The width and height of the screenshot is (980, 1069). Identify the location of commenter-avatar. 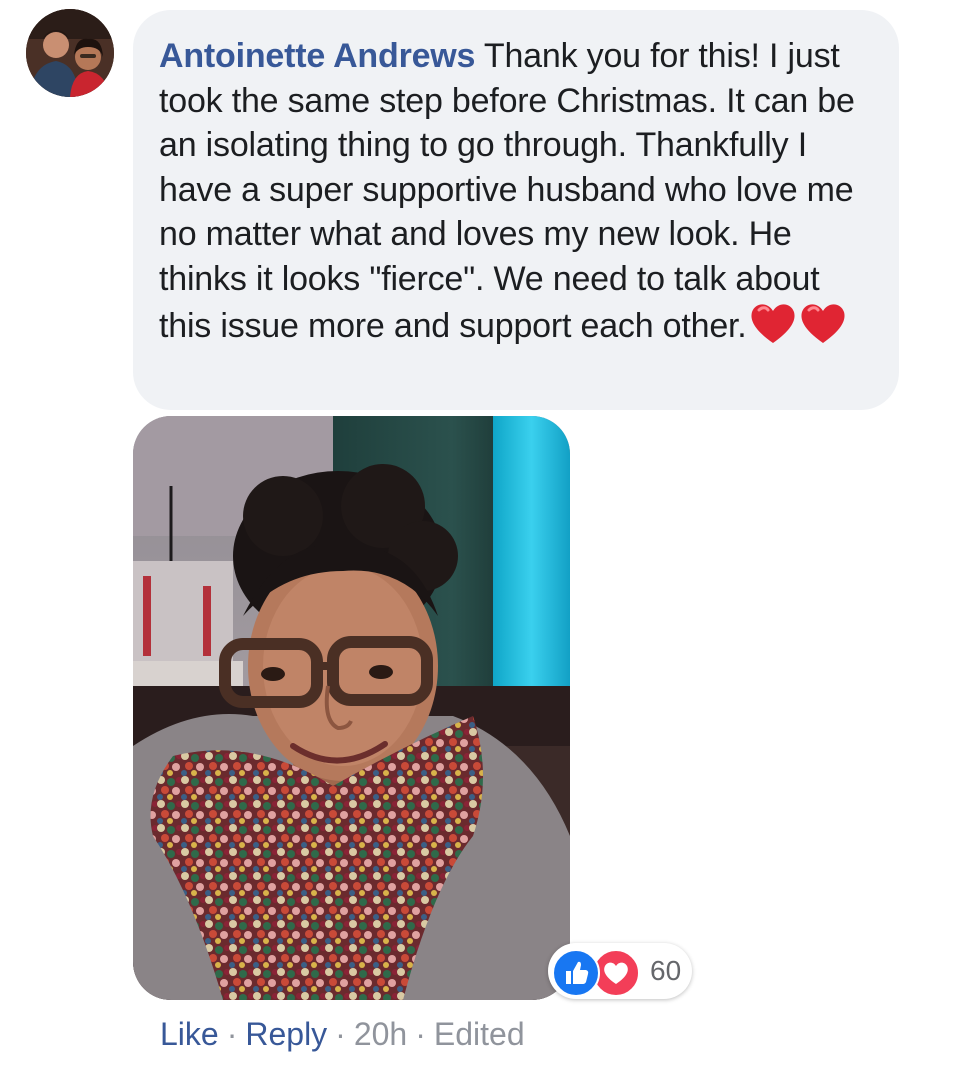
(70, 53).